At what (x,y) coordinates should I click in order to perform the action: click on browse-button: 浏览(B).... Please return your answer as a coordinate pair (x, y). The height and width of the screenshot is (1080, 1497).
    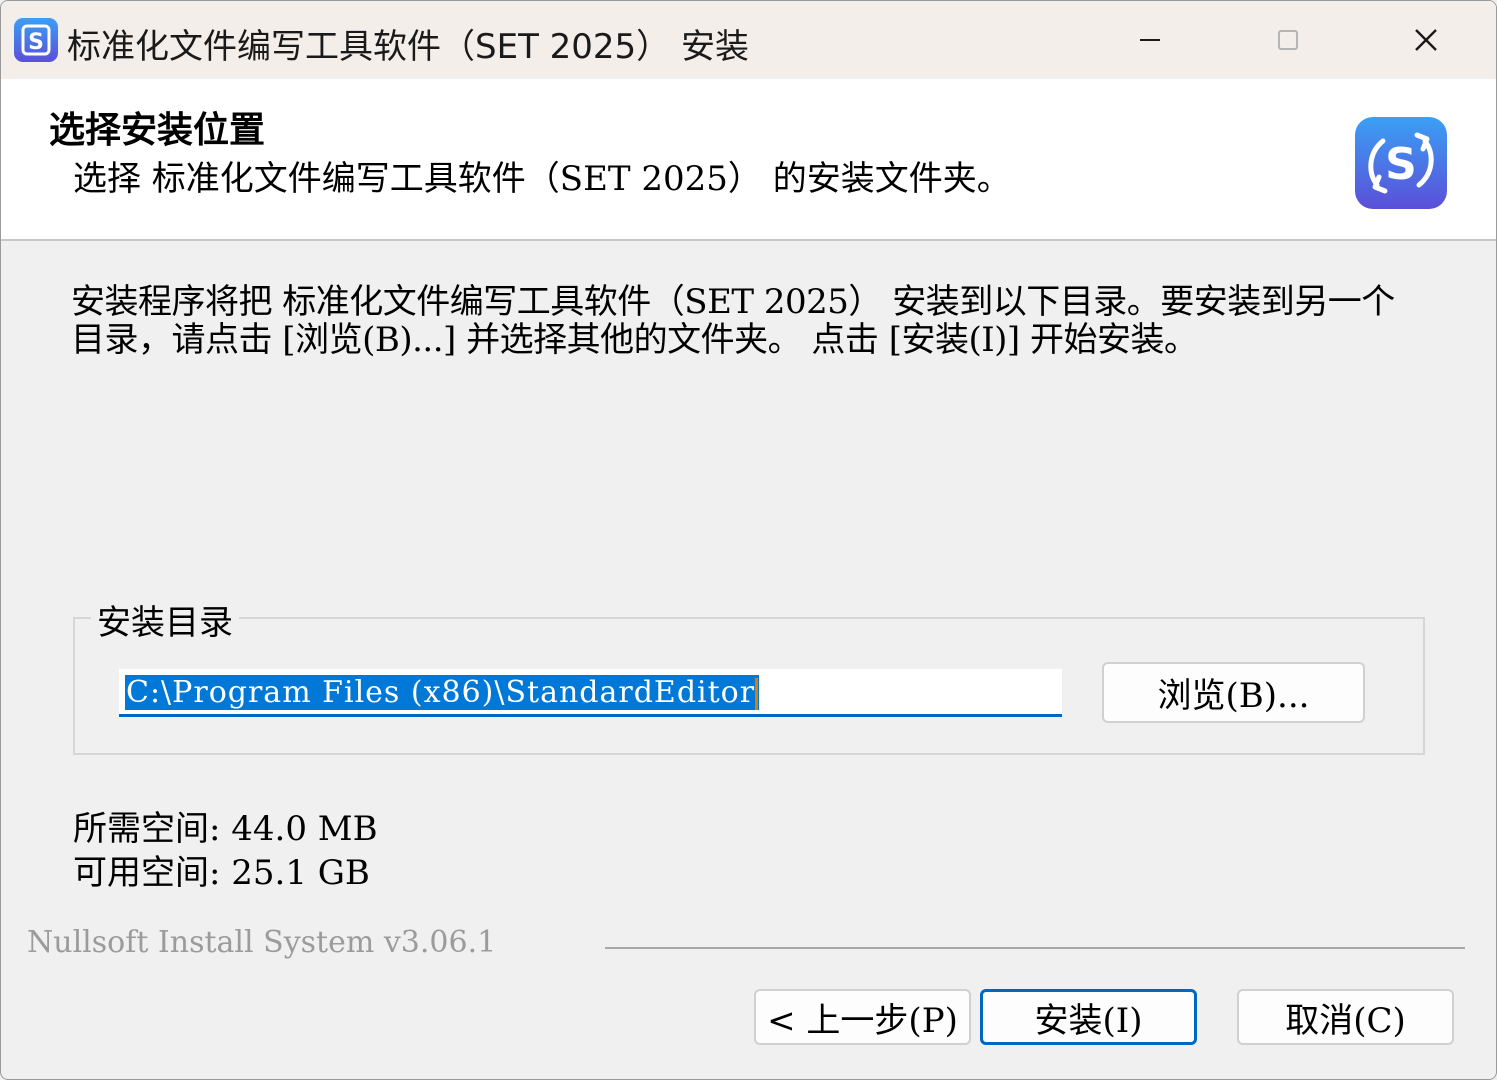
    Looking at the image, I should click on (1233, 692).